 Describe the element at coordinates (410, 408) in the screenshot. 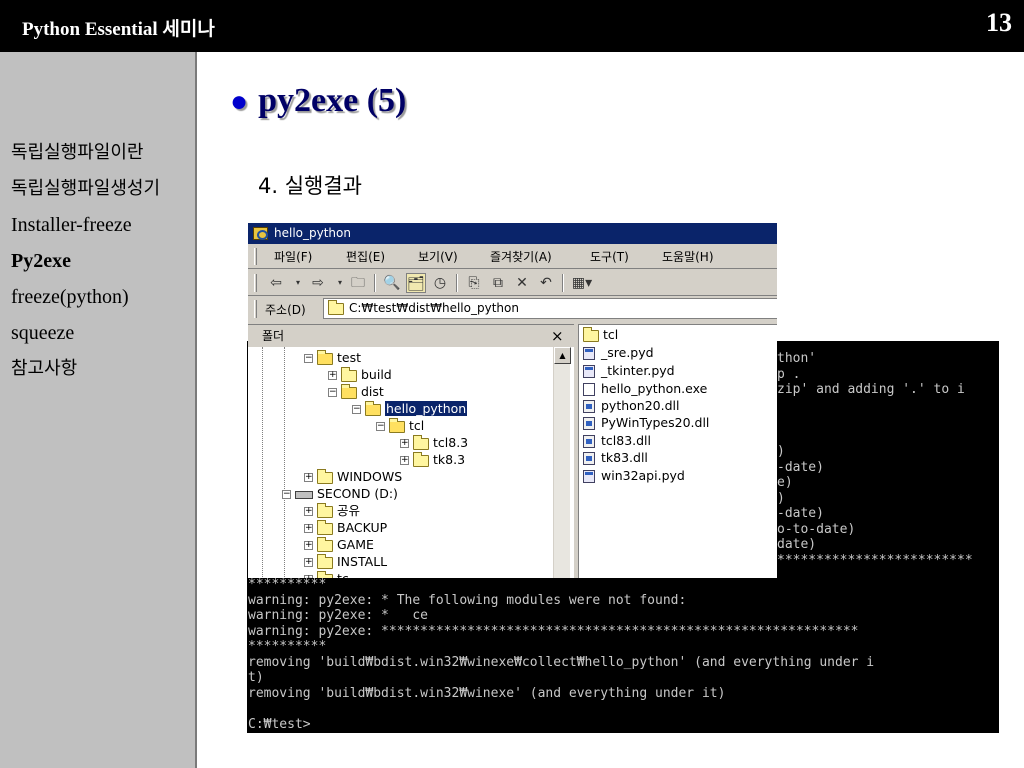

I see `tree-node-hello-python: − hello_python` at that location.